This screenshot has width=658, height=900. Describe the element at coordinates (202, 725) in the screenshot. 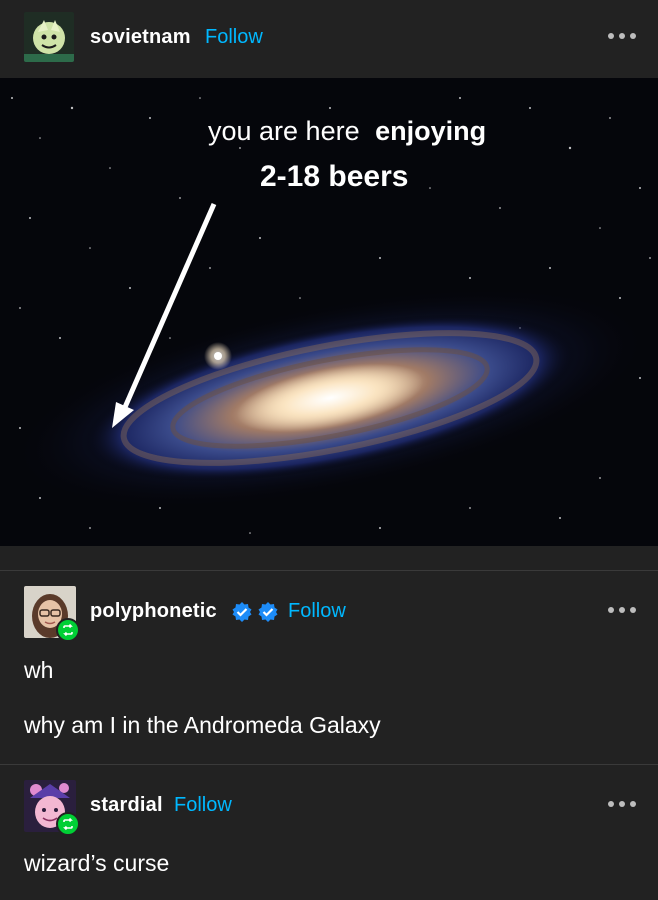

I see `post-text: why am I in the Andromeda Galaxy` at that location.